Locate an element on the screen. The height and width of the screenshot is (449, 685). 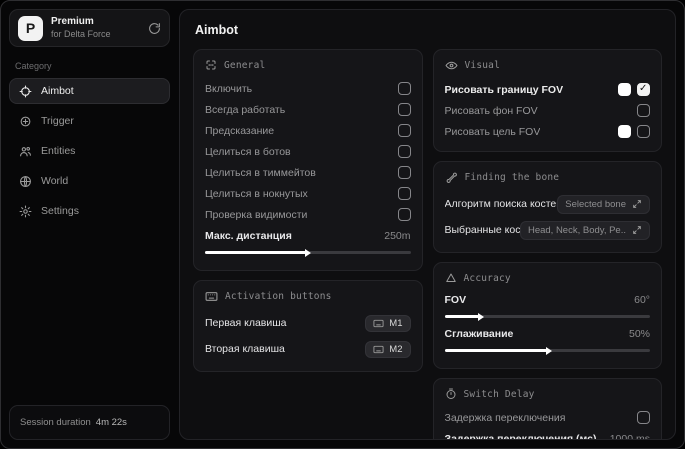
sidebar-nav: Aimbot Trigger Entities World Settings is located at coordinates (89, 153).